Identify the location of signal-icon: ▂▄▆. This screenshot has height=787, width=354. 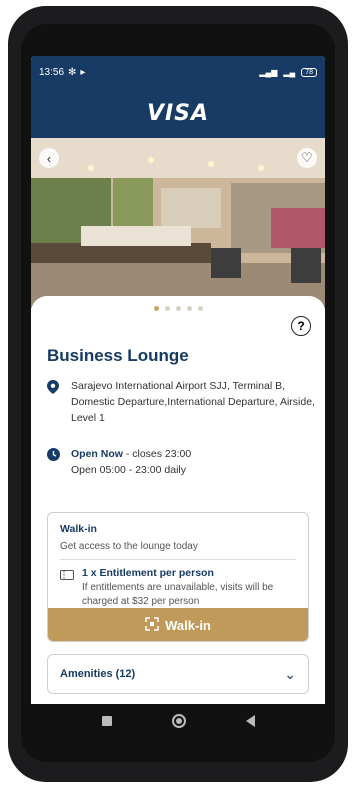
(268, 72).